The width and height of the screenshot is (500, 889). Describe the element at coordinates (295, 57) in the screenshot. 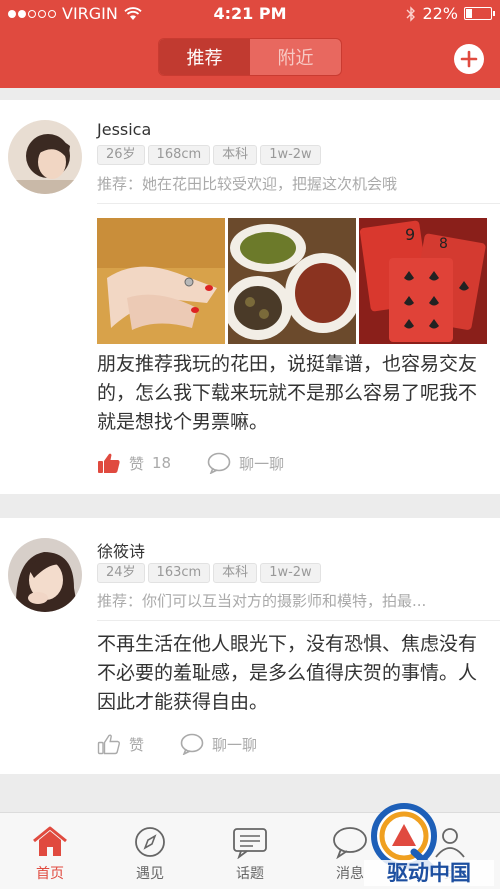

I see `tab-nearby: 附近` at that location.